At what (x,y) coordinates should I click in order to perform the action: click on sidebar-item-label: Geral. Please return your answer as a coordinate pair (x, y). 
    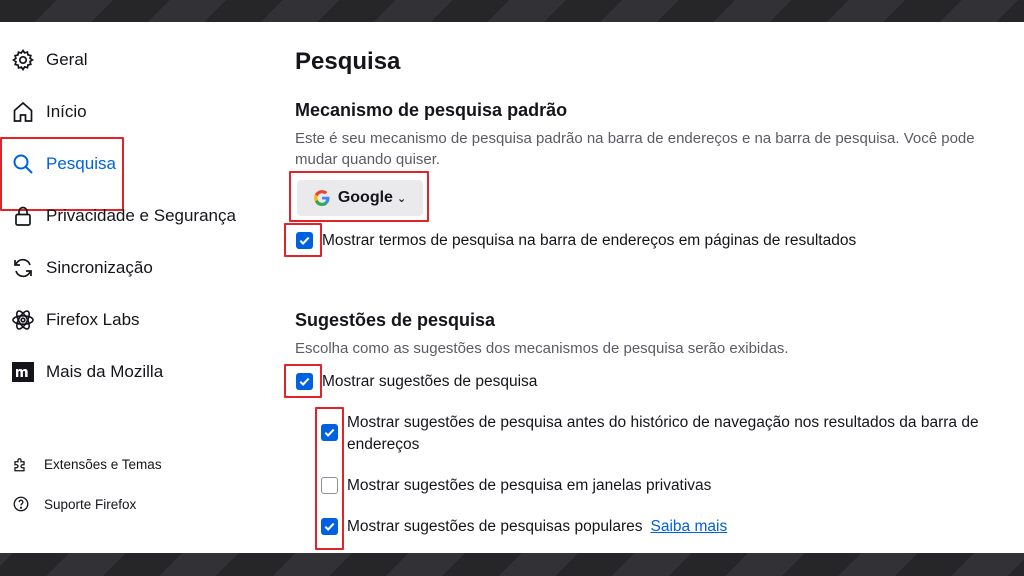
    Looking at the image, I should click on (67, 59).